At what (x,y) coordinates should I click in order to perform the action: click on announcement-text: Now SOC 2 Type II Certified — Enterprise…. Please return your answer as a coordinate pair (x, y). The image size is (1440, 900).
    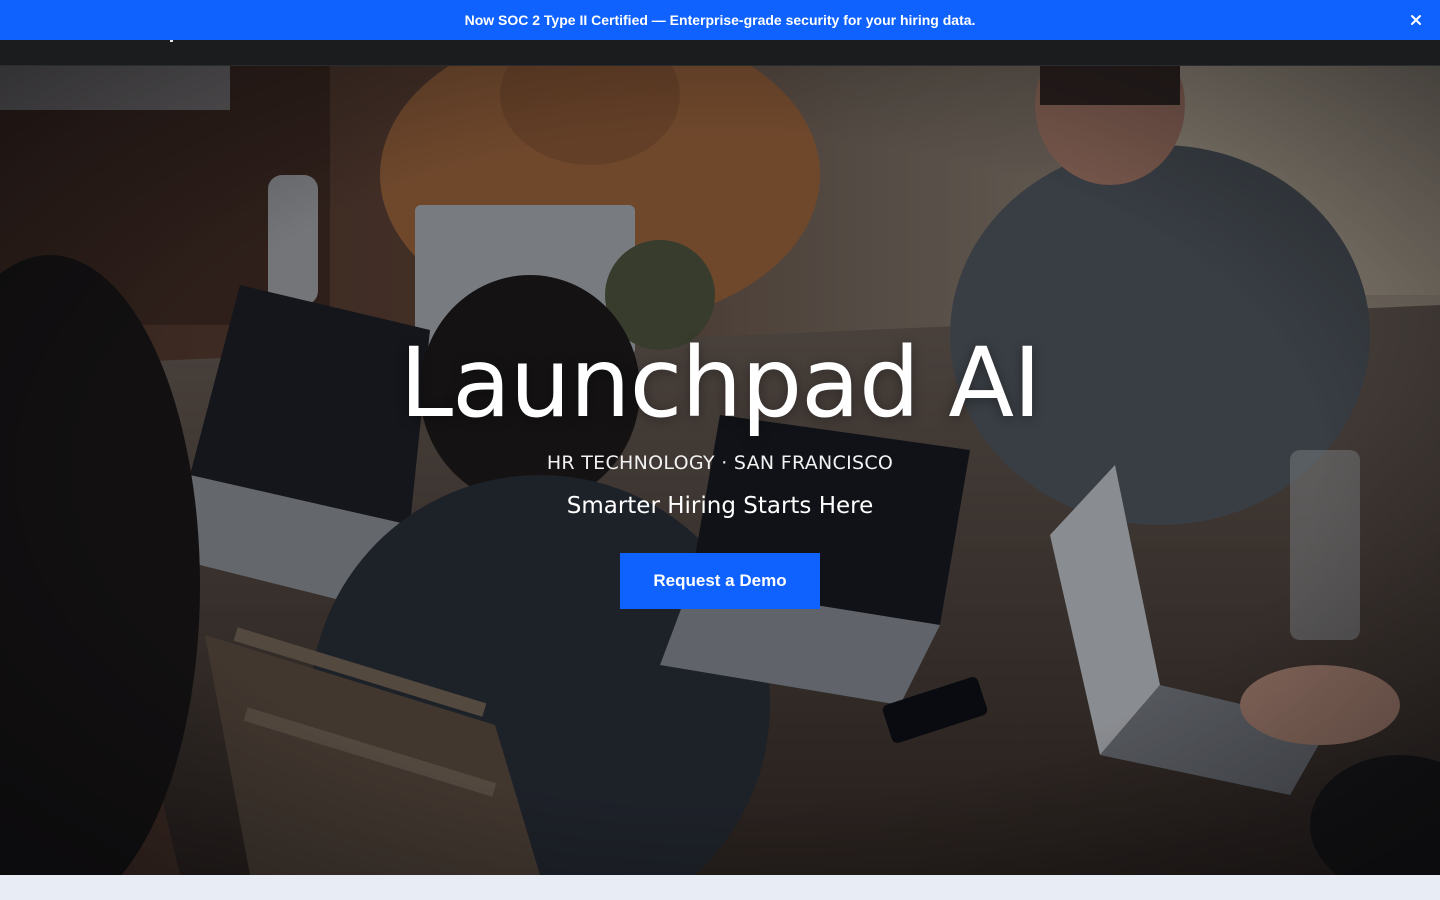
    Looking at the image, I should click on (720, 20).